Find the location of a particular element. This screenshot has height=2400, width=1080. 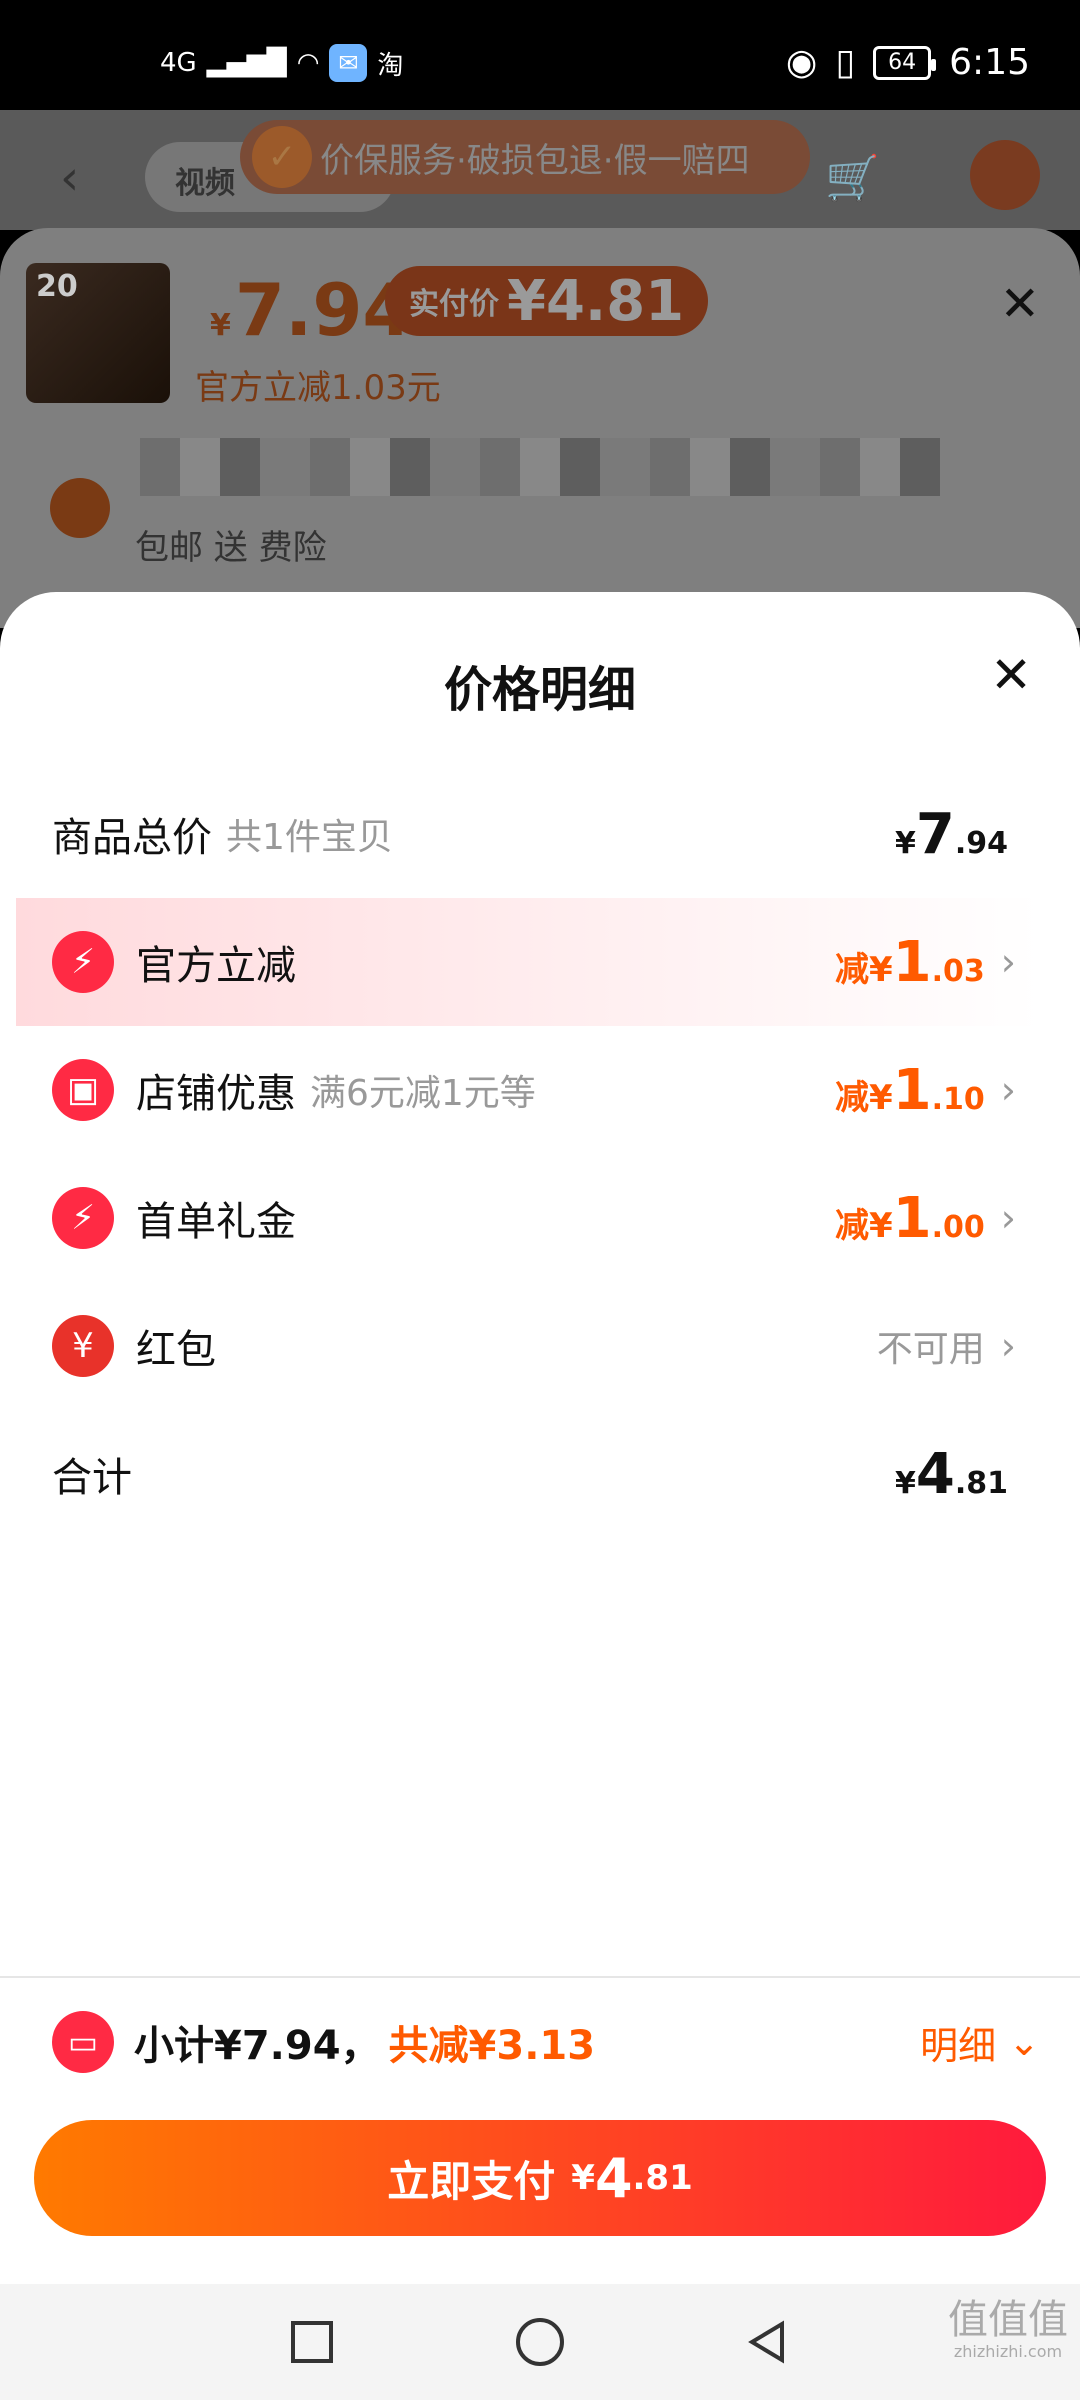

status-right: ◉ ▯ 64 6:15 is located at coordinates (908, 62).